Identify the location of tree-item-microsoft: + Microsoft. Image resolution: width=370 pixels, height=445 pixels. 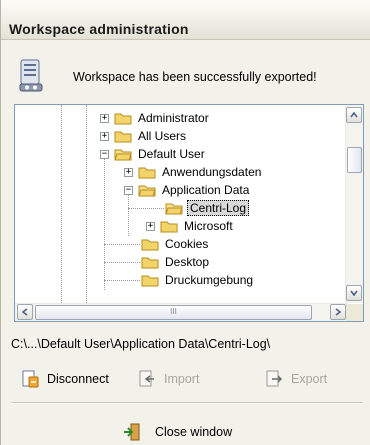
(190, 226).